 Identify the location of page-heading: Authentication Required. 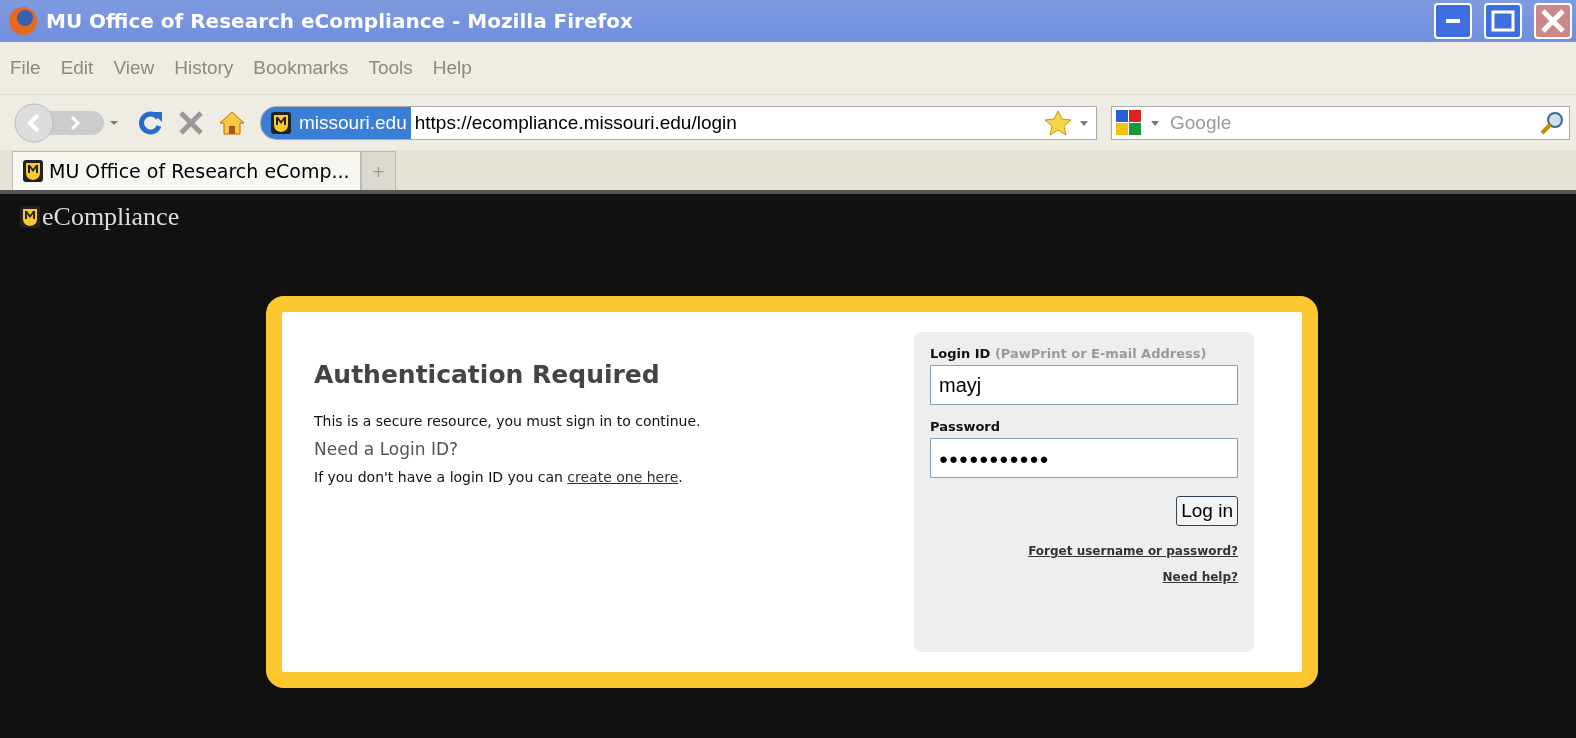
(487, 374).